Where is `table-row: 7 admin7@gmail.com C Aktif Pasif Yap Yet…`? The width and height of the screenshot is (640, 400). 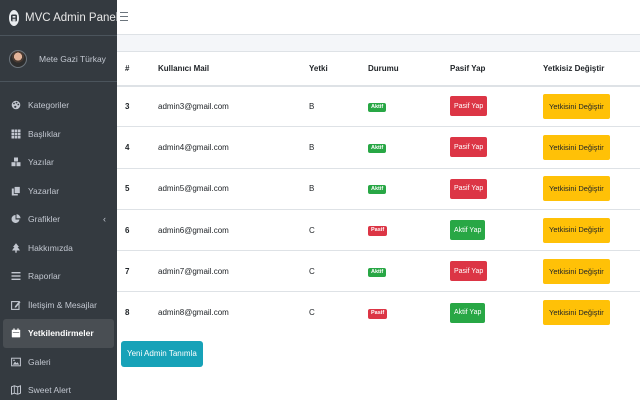
table-row: 7 admin7@gmail.com C Aktif Pasif Yap Yet… is located at coordinates (378, 271).